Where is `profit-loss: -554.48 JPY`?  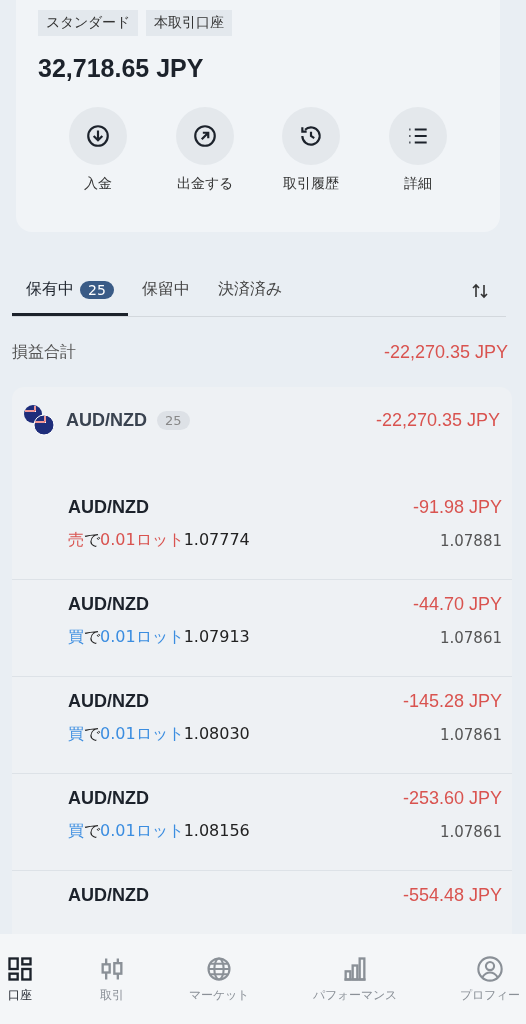 profit-loss: -554.48 JPY is located at coordinates (452, 895).